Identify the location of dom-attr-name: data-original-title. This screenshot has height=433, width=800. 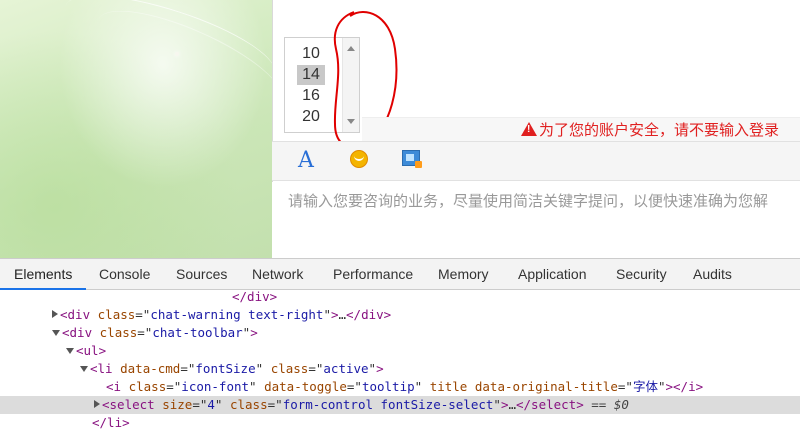
(546, 386).